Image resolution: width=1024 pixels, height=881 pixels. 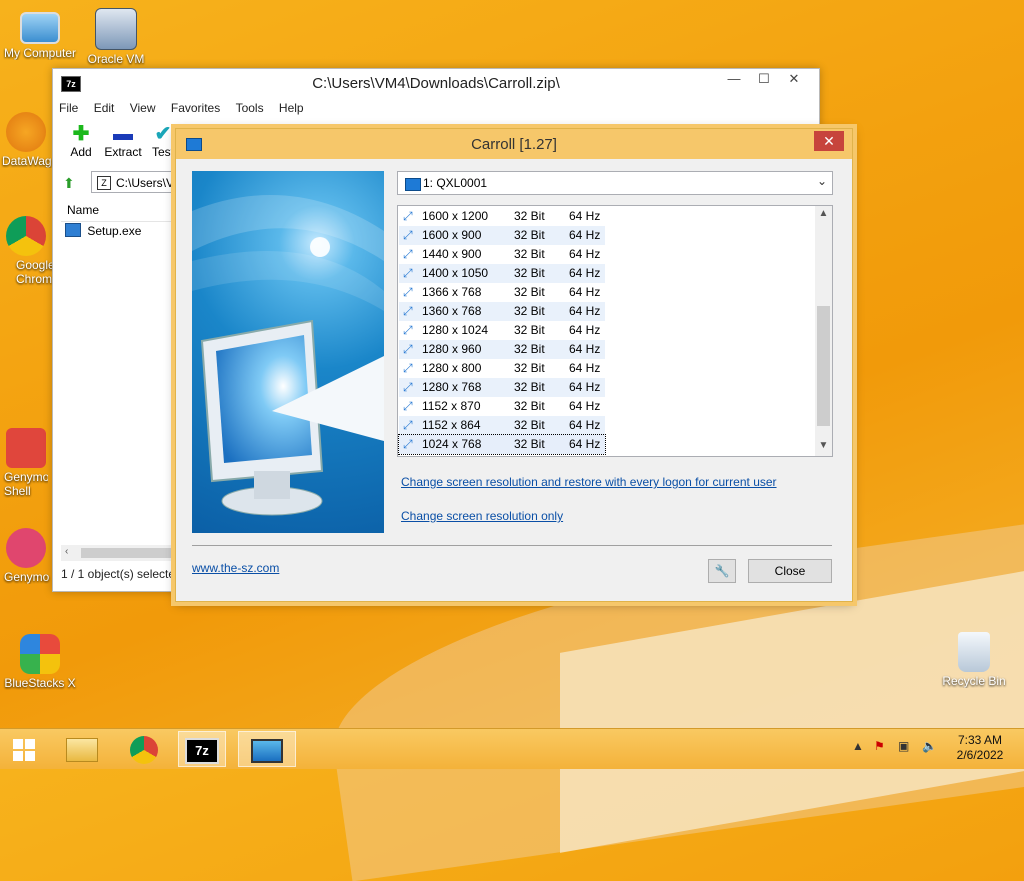 I want to click on table-row: ⤢ 1360 x 768 32 Bit 64 Hz, so click(x=502, y=311).